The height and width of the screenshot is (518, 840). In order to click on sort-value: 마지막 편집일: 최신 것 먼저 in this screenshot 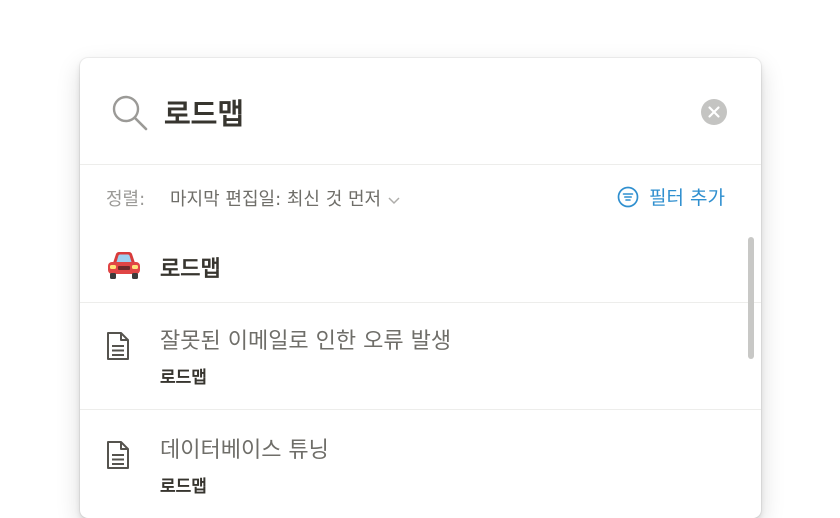, I will do `click(276, 199)`.